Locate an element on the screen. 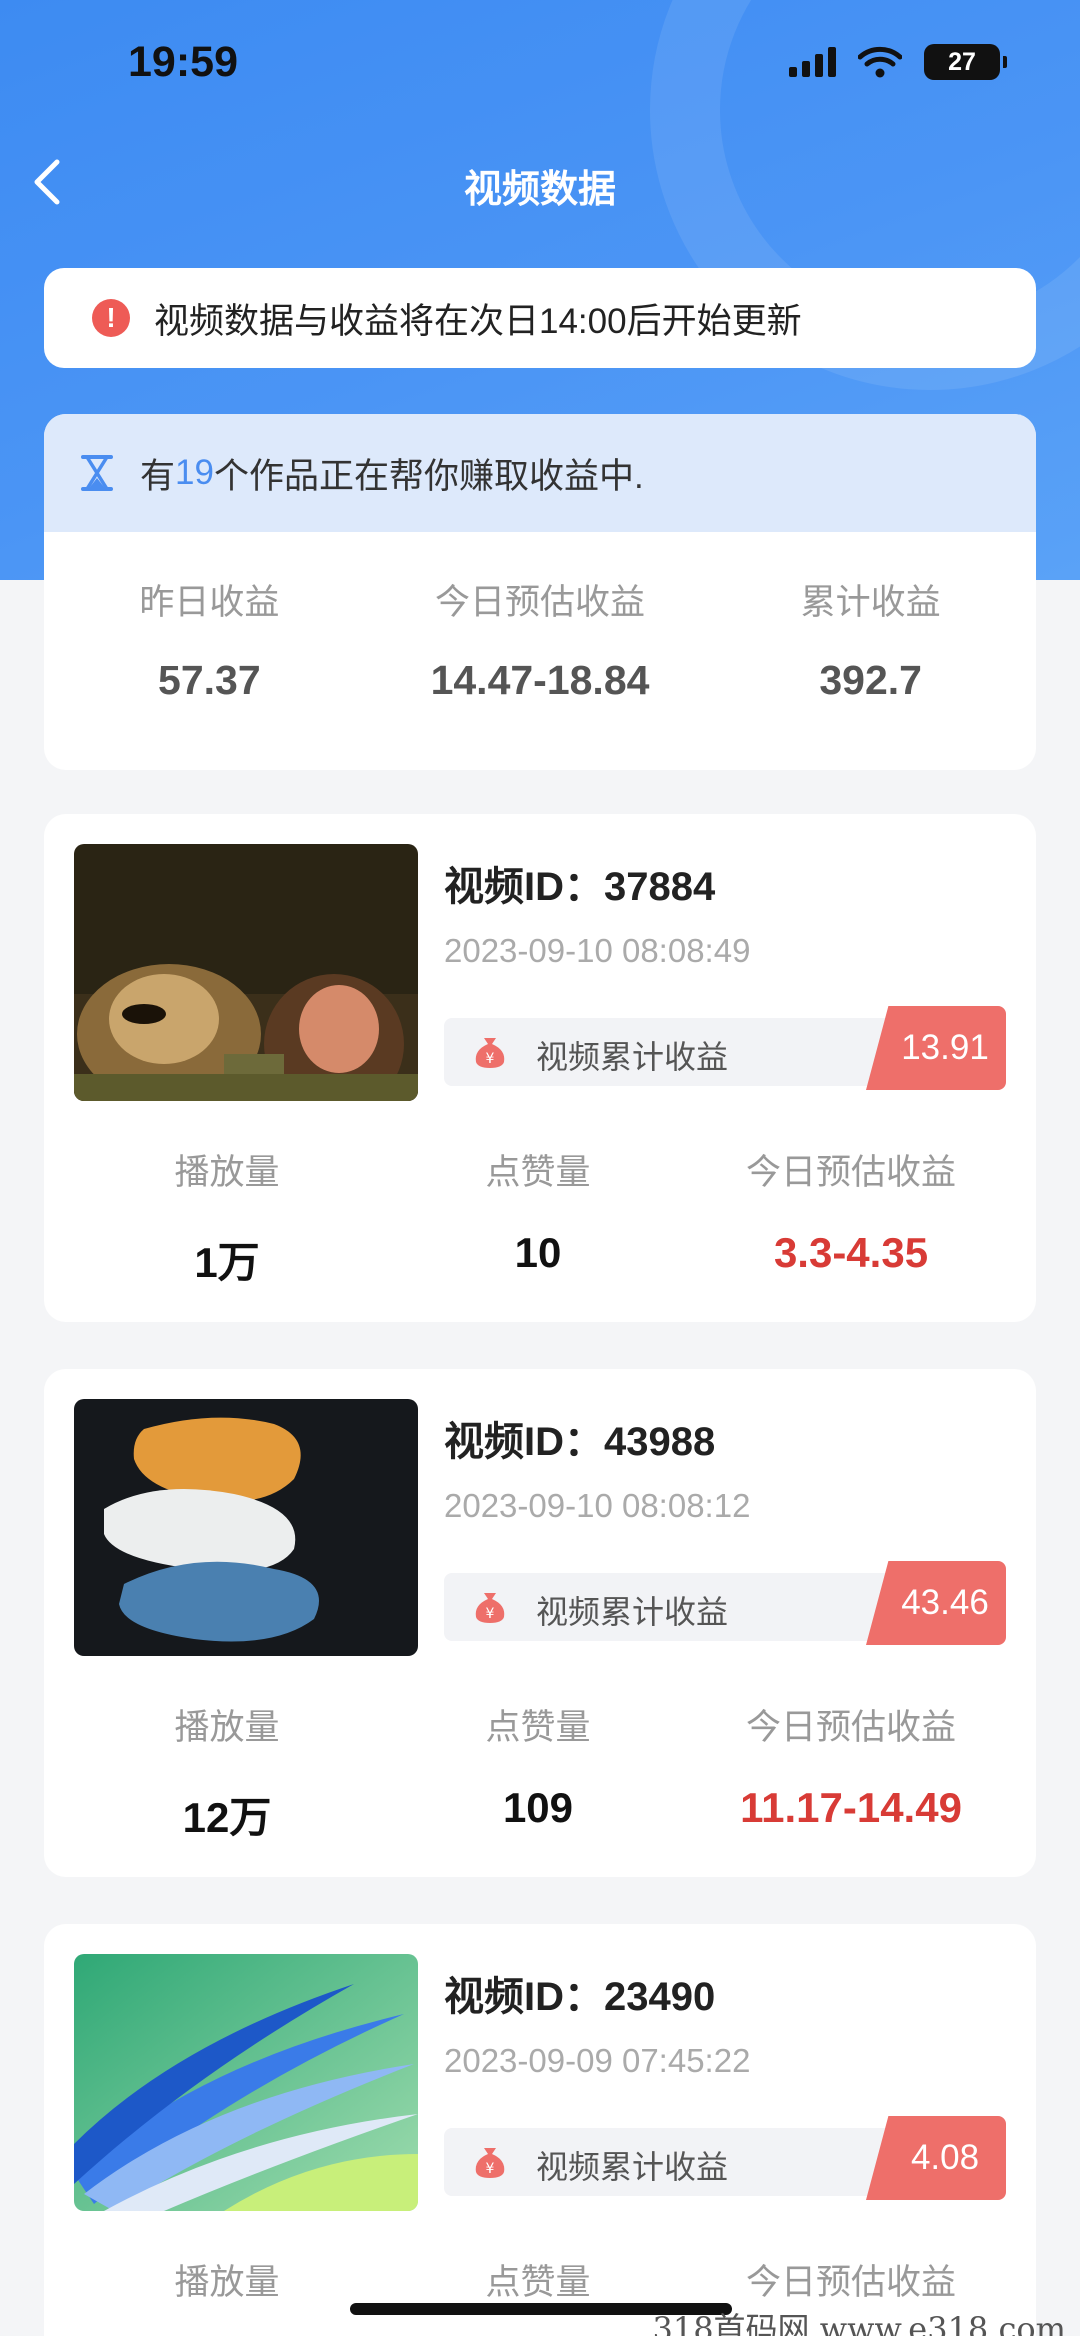 The image size is (1080, 2336). video-stats: 播放量 1万 点赞量 10 今日预估收益 3.3-4.35 is located at coordinates (540, 1217).